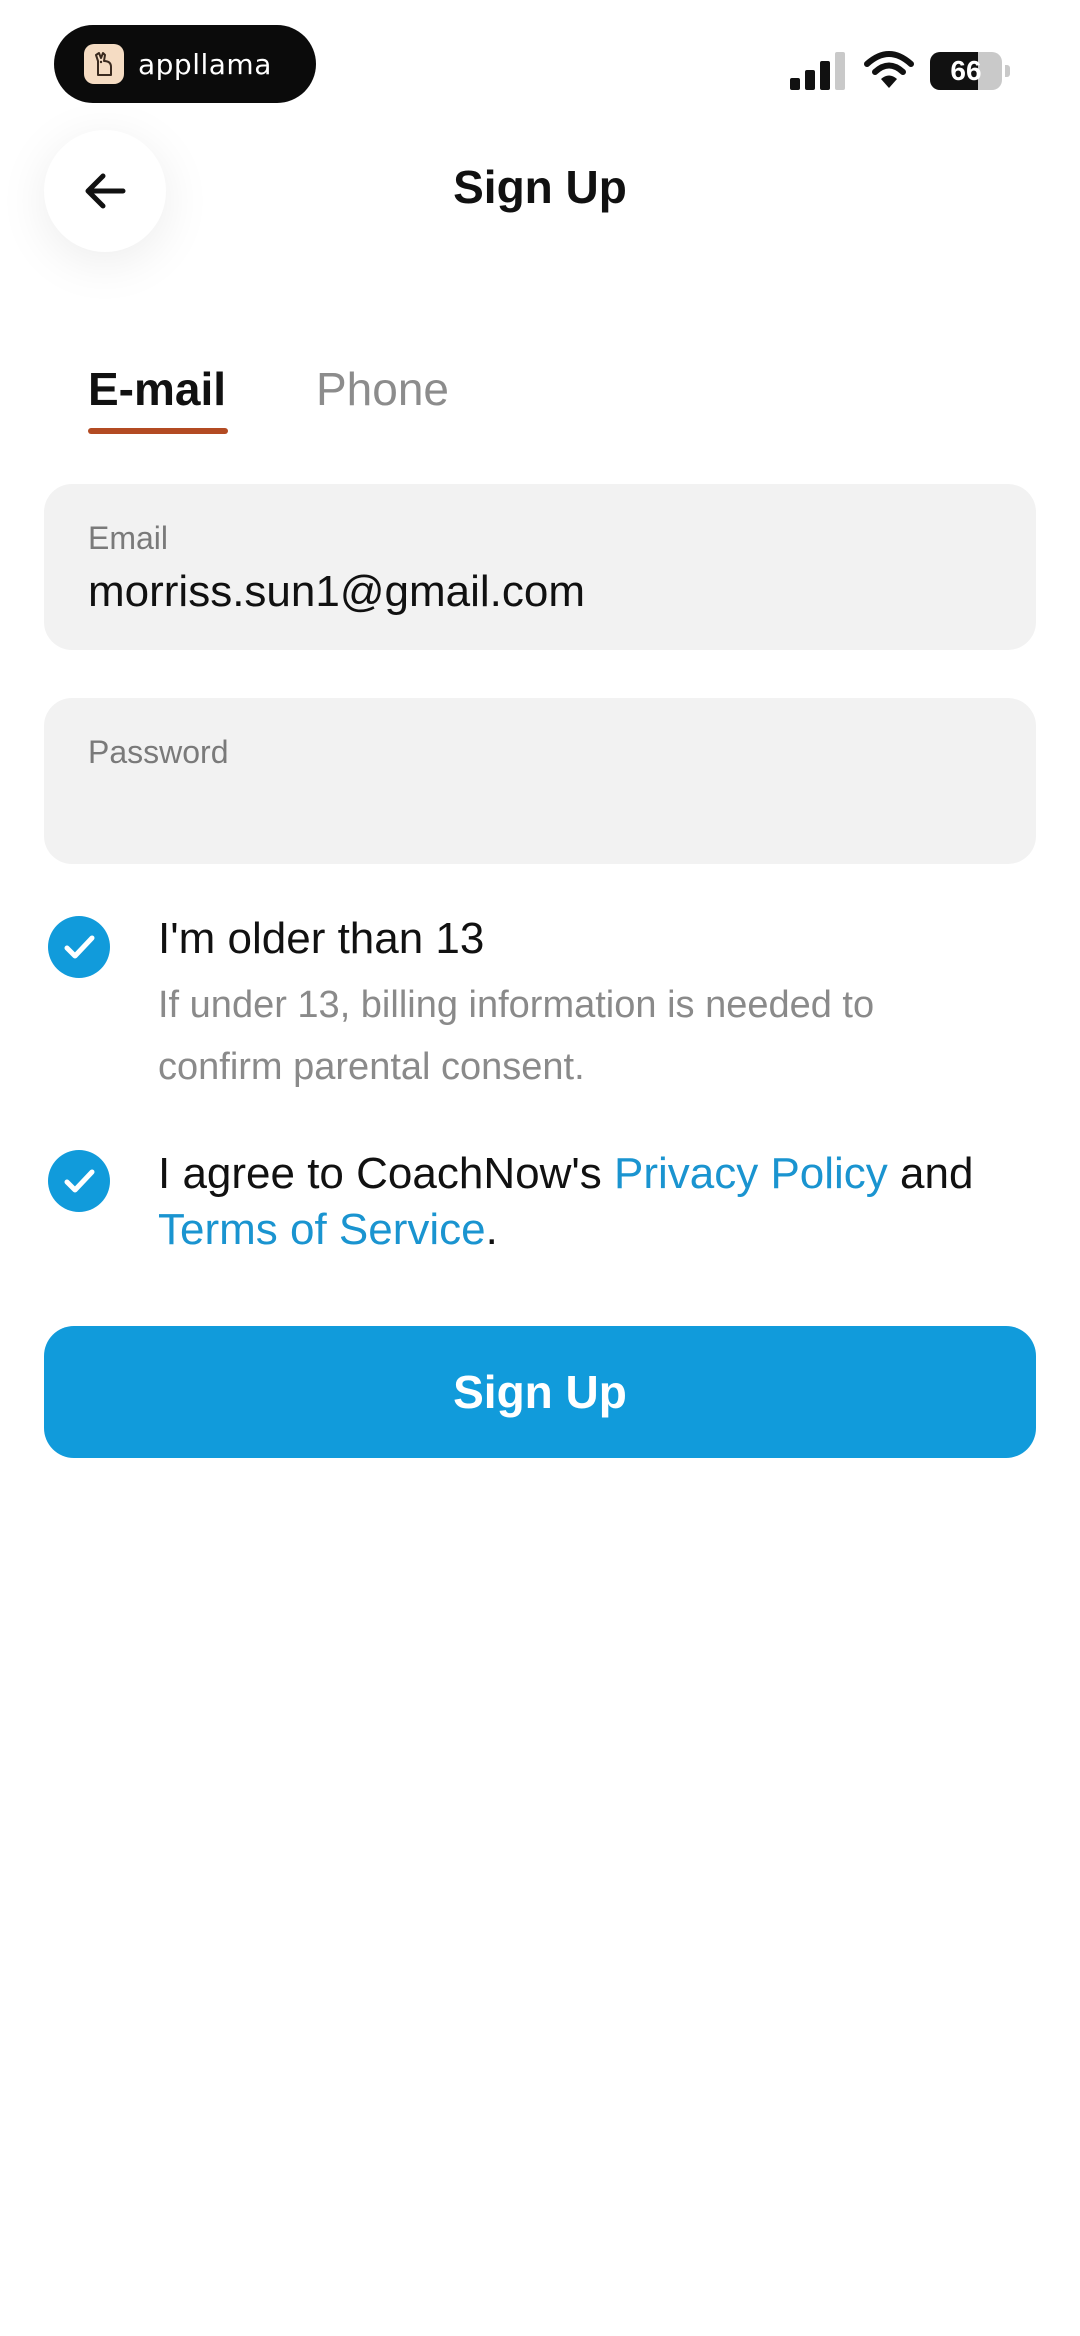  I want to click on password-input, so click(538, 806).